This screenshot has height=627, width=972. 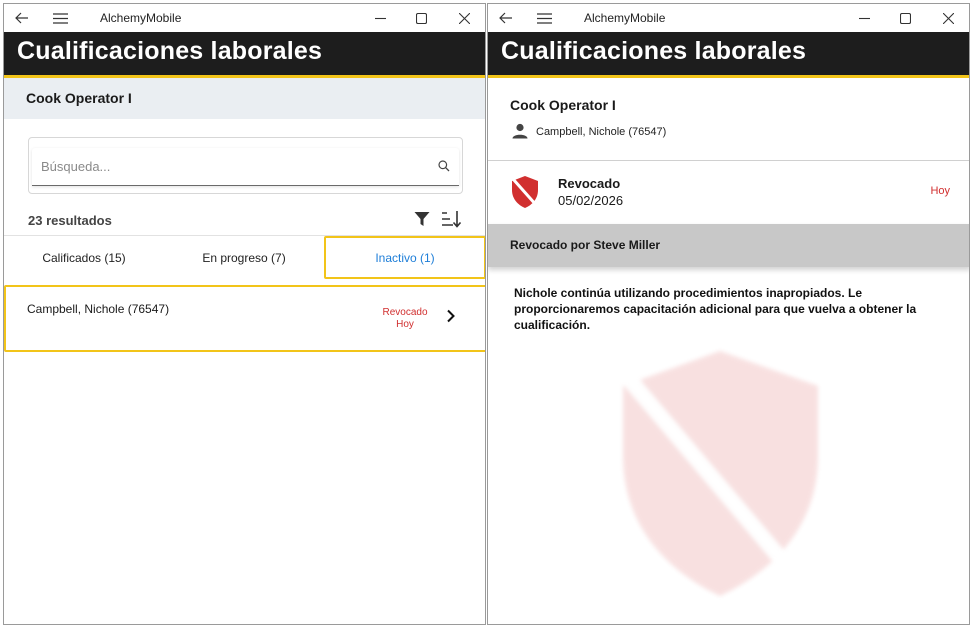 What do you see at coordinates (728, 245) in the screenshot?
I see `revoked-by-bar: Revocado por Steve Miller` at bounding box center [728, 245].